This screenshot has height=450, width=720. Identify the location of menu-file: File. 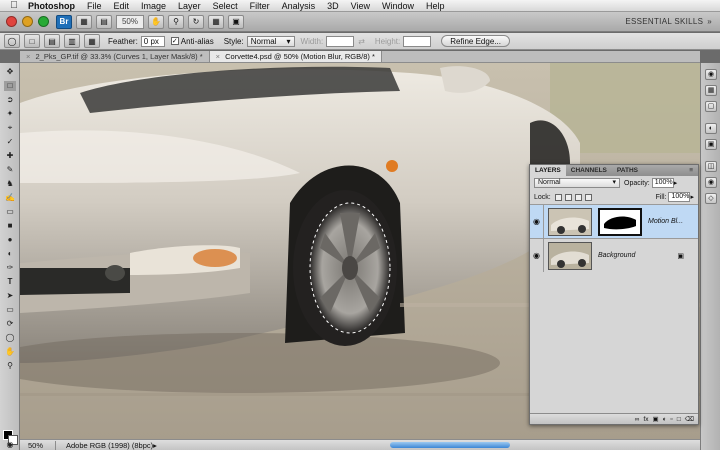
(94, 6).